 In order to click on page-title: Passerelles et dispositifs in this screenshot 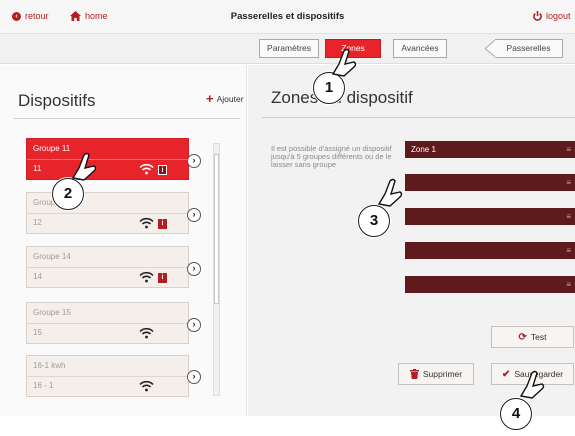, I will do `click(287, 16)`.